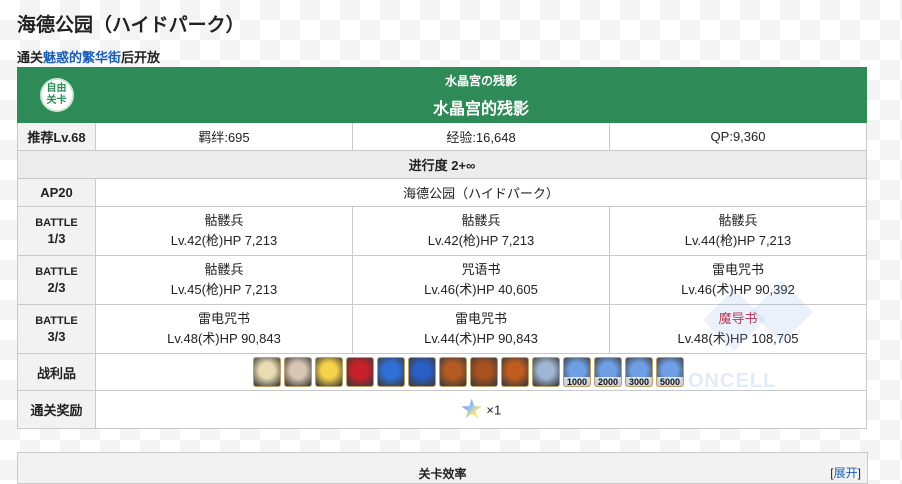 This screenshot has width=902, height=484. Describe the element at coordinates (859, 473) in the screenshot. I see `bracket-close: ]` at that location.